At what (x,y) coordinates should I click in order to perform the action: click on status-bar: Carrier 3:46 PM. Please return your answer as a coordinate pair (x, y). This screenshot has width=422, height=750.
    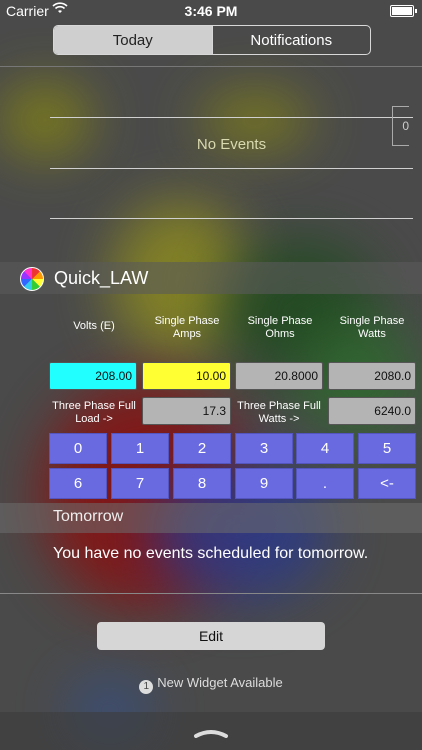
    Looking at the image, I should click on (211, 11).